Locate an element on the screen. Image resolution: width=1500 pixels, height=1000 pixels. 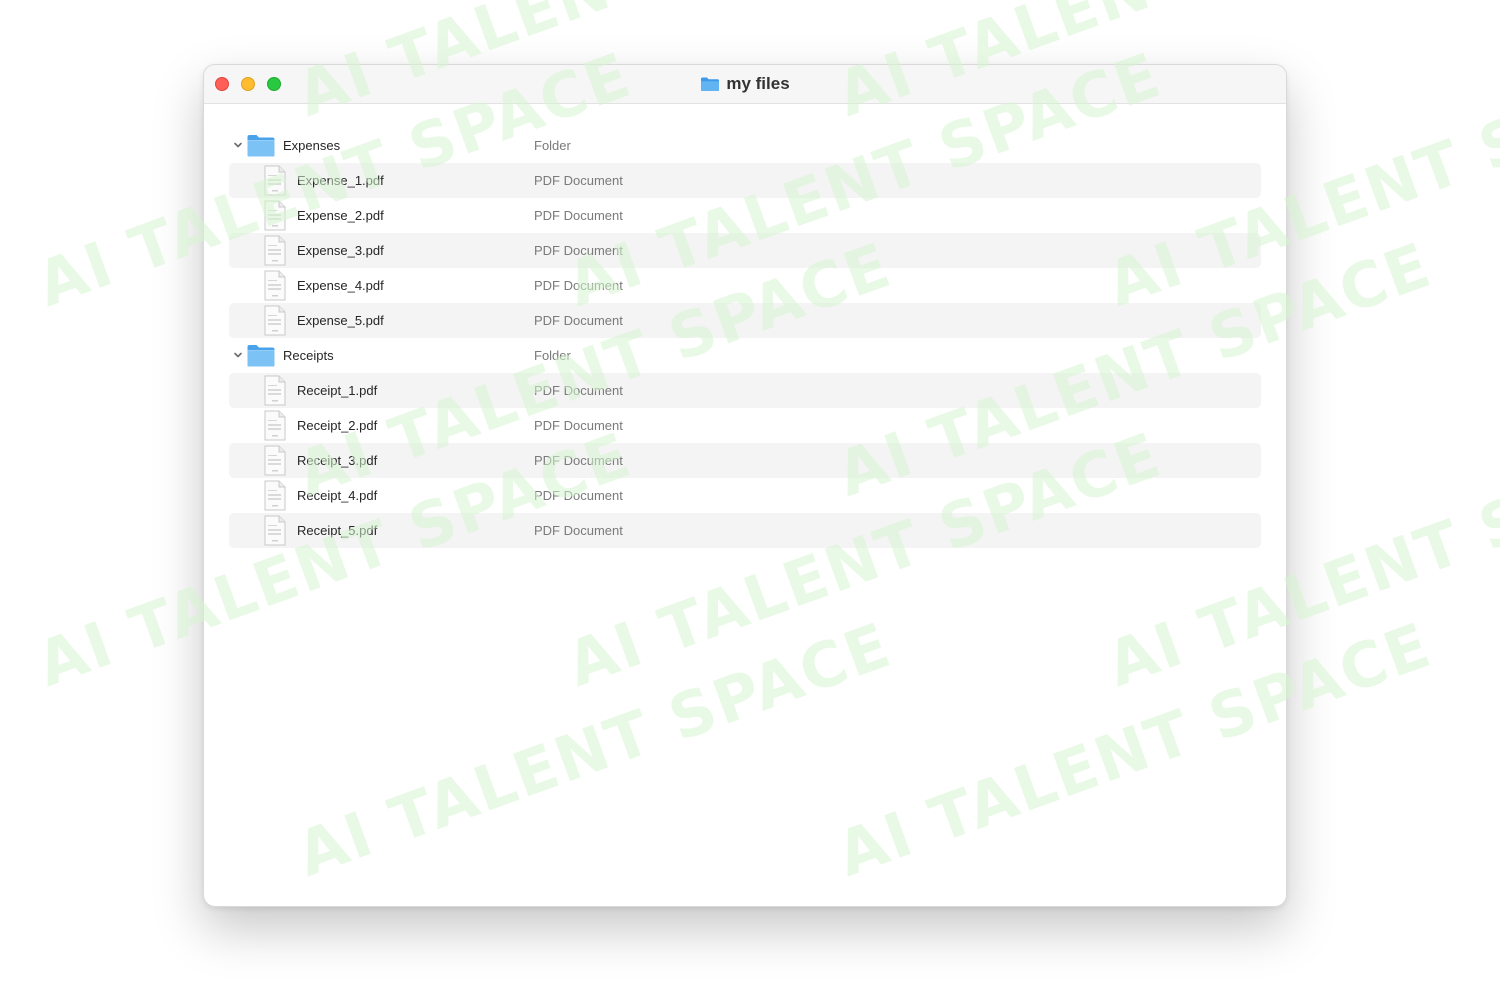
file-name: Expense_4.pdf is located at coordinates (340, 285).